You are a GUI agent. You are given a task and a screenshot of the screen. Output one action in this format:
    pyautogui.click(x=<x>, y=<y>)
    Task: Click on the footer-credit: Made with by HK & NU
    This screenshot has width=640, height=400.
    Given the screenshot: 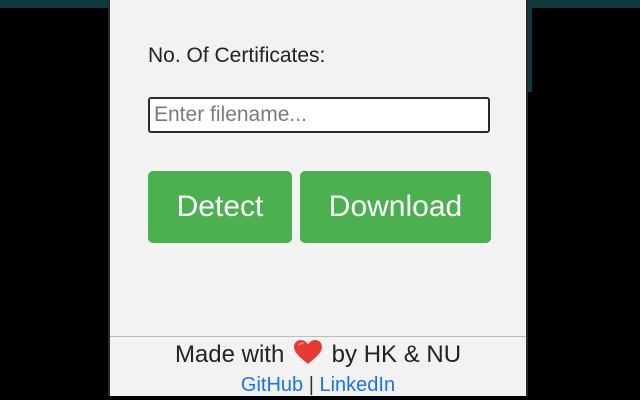 What is the action you would take?
    pyautogui.click(x=318, y=356)
    